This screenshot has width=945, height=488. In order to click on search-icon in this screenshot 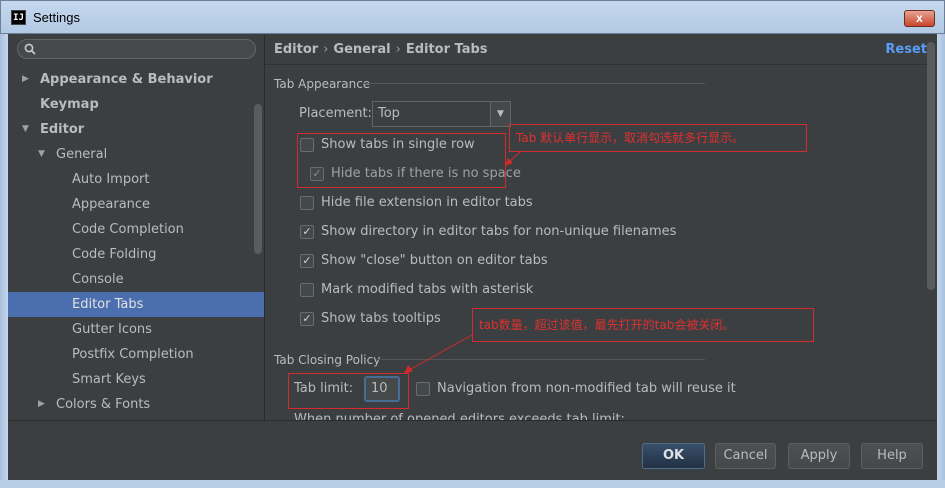, I will do `click(30, 49)`.